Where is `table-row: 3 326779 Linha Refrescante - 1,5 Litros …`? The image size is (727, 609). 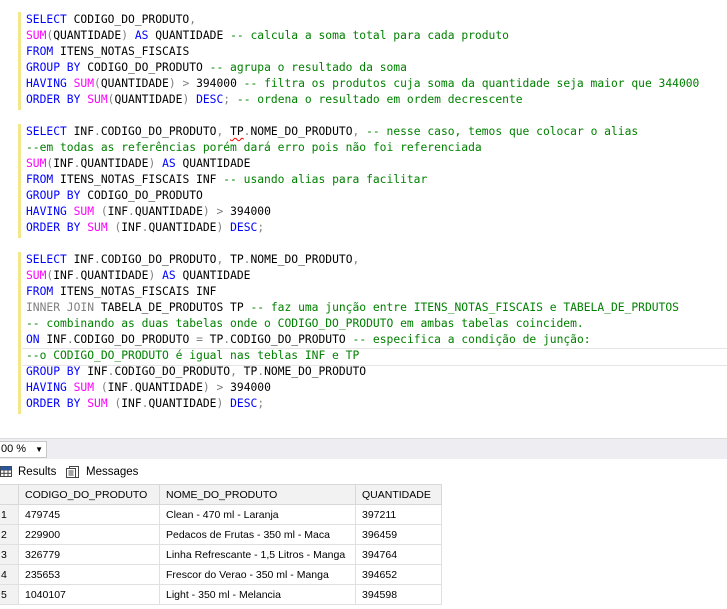
table-row: 3 326779 Linha Refrescante - 1,5 Litros … is located at coordinates (221, 554).